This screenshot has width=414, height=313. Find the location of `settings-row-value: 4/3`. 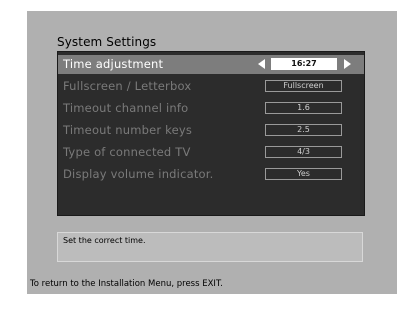

settings-row-value: 4/3 is located at coordinates (303, 152).